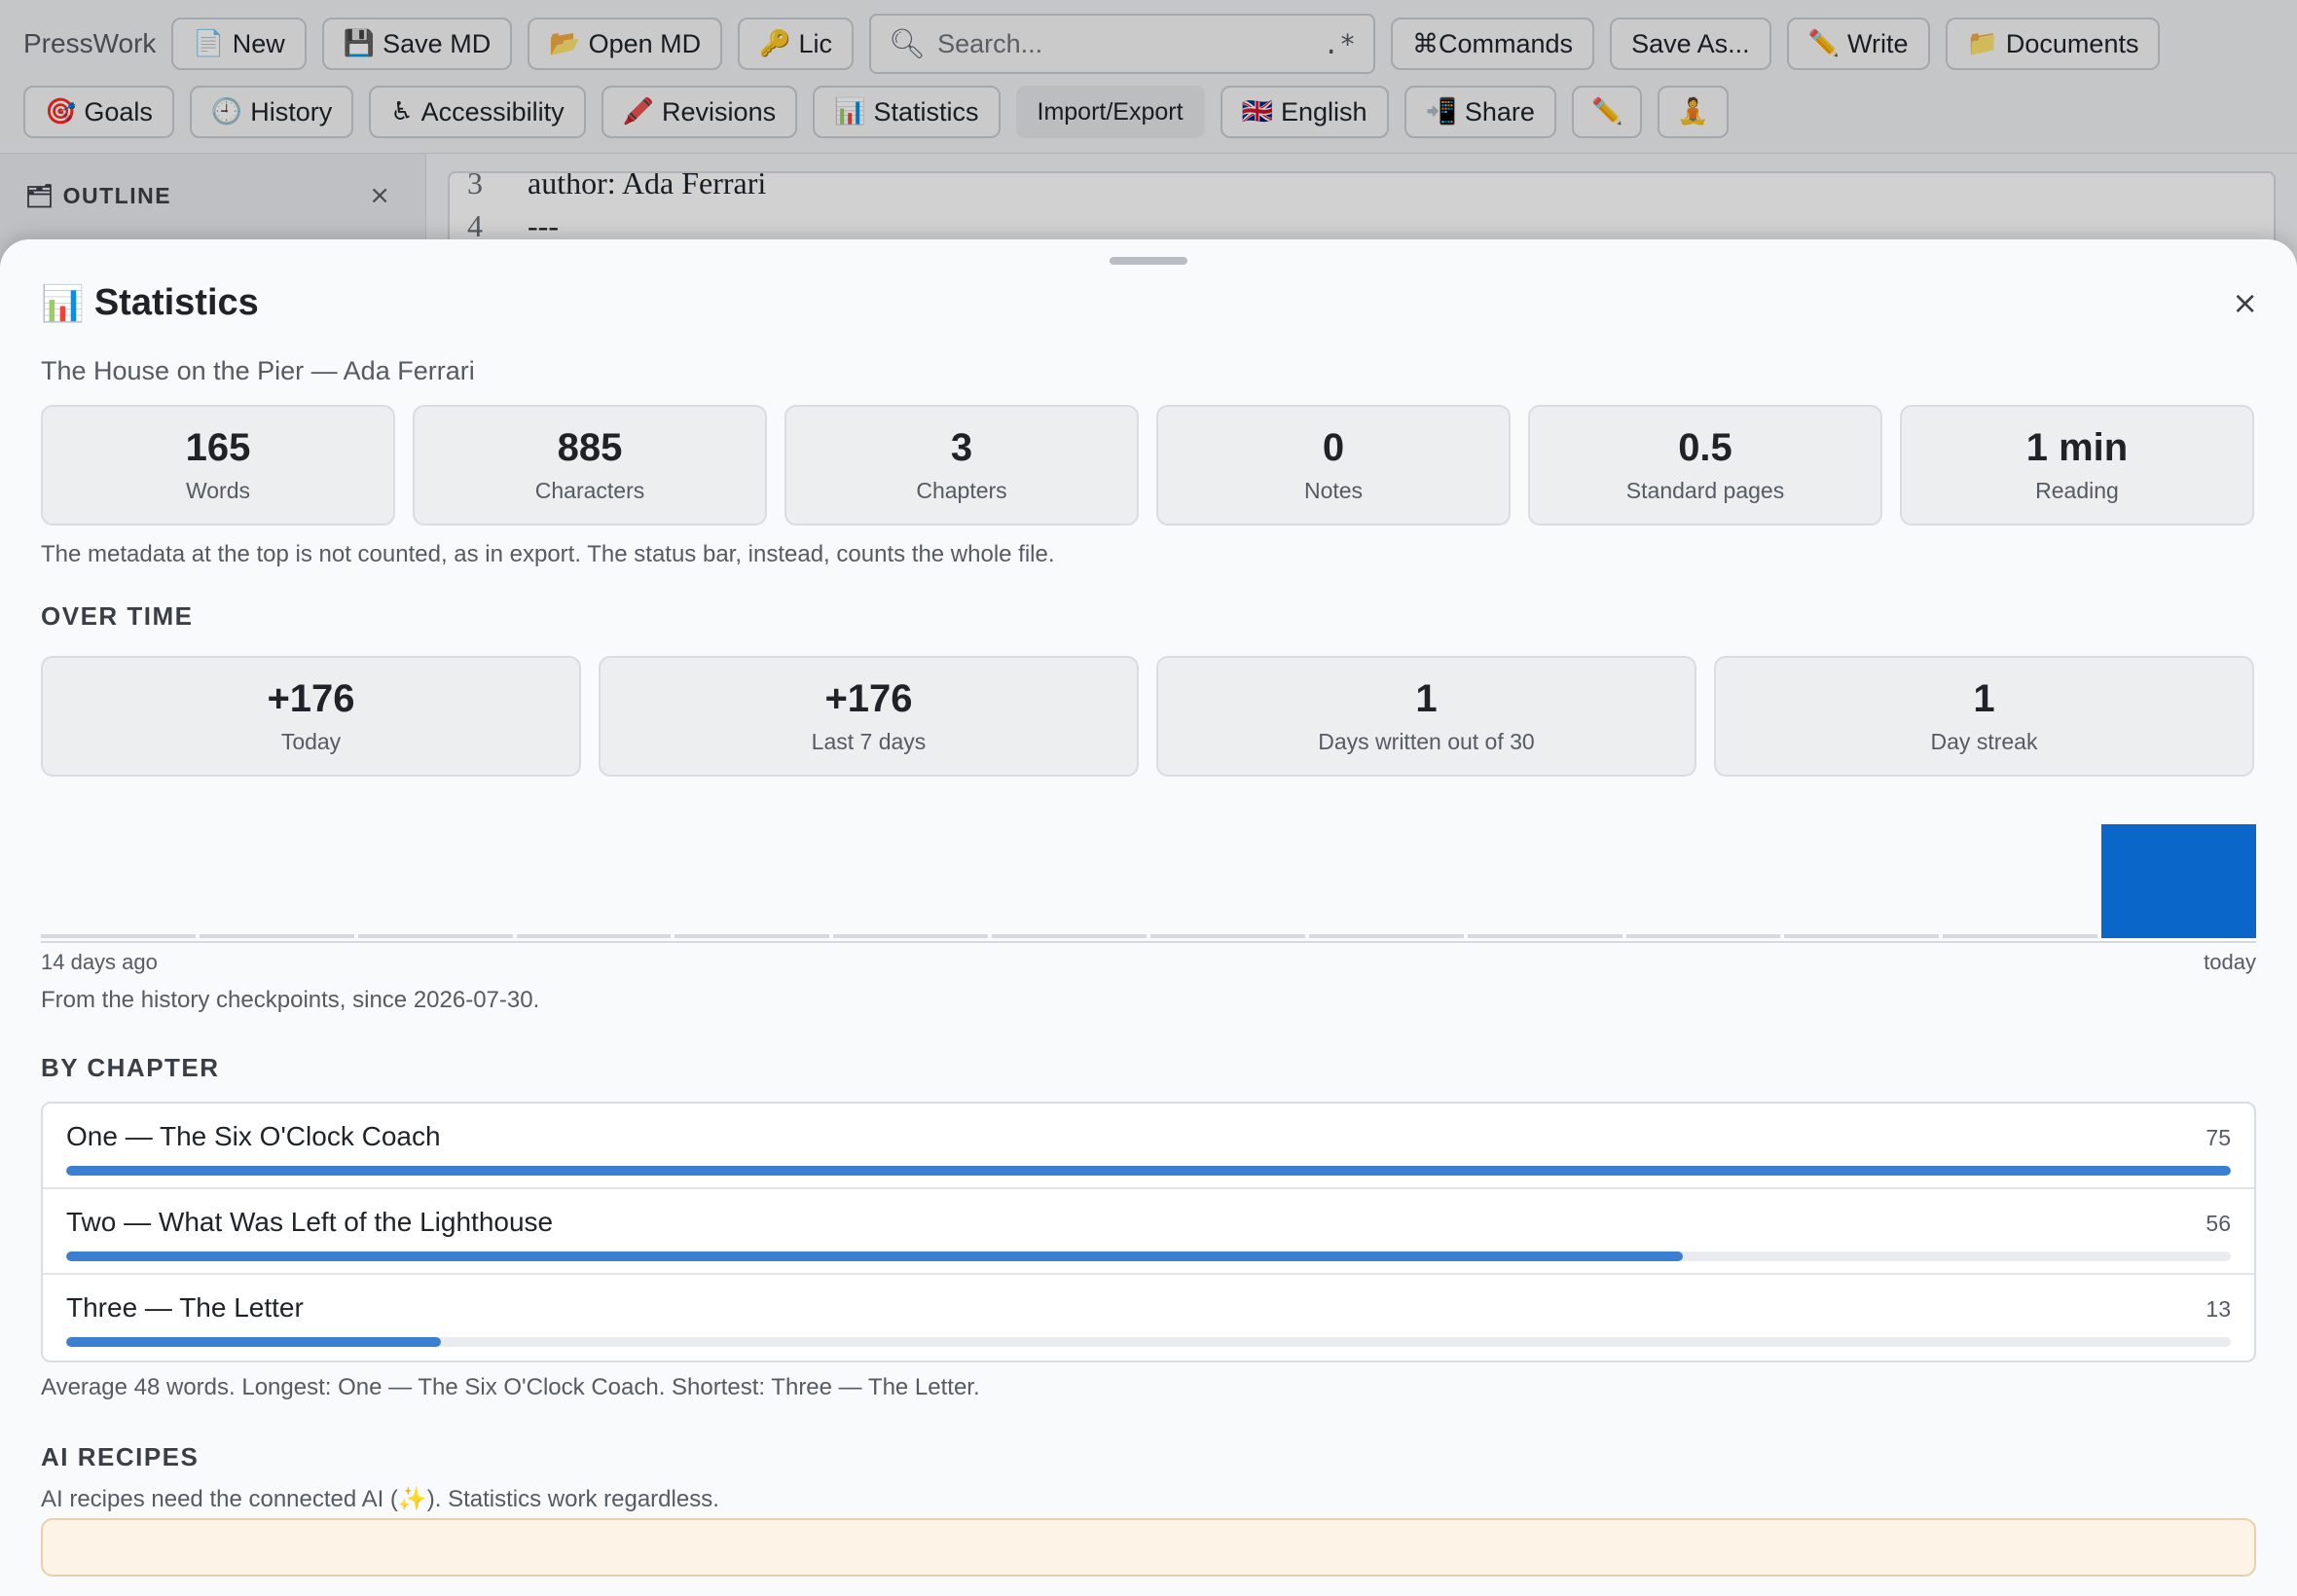  What do you see at coordinates (310, 1222) in the screenshot?
I see `chapter-name: Two — What Was Left of the Lighthouse` at bounding box center [310, 1222].